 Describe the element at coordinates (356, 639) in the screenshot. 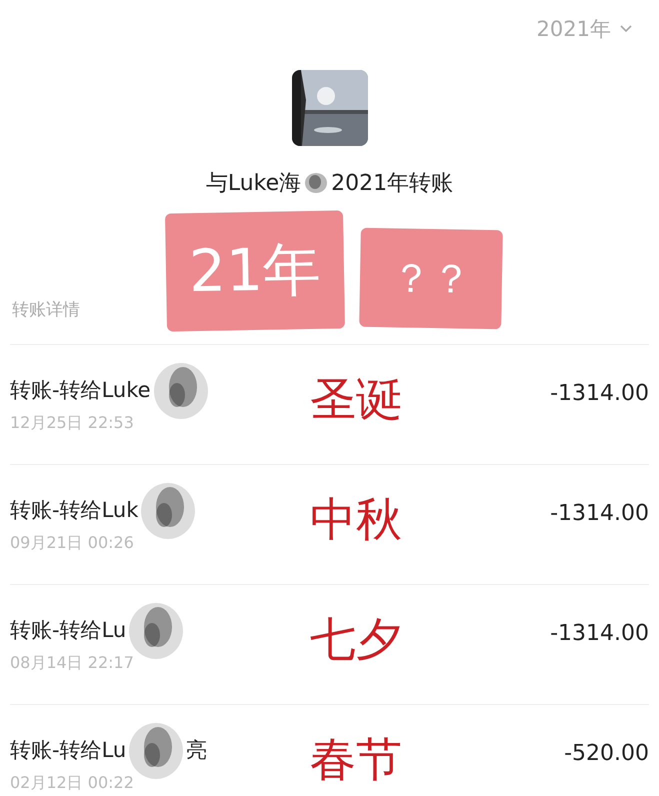

I see `annotation-label: 七夕` at that location.